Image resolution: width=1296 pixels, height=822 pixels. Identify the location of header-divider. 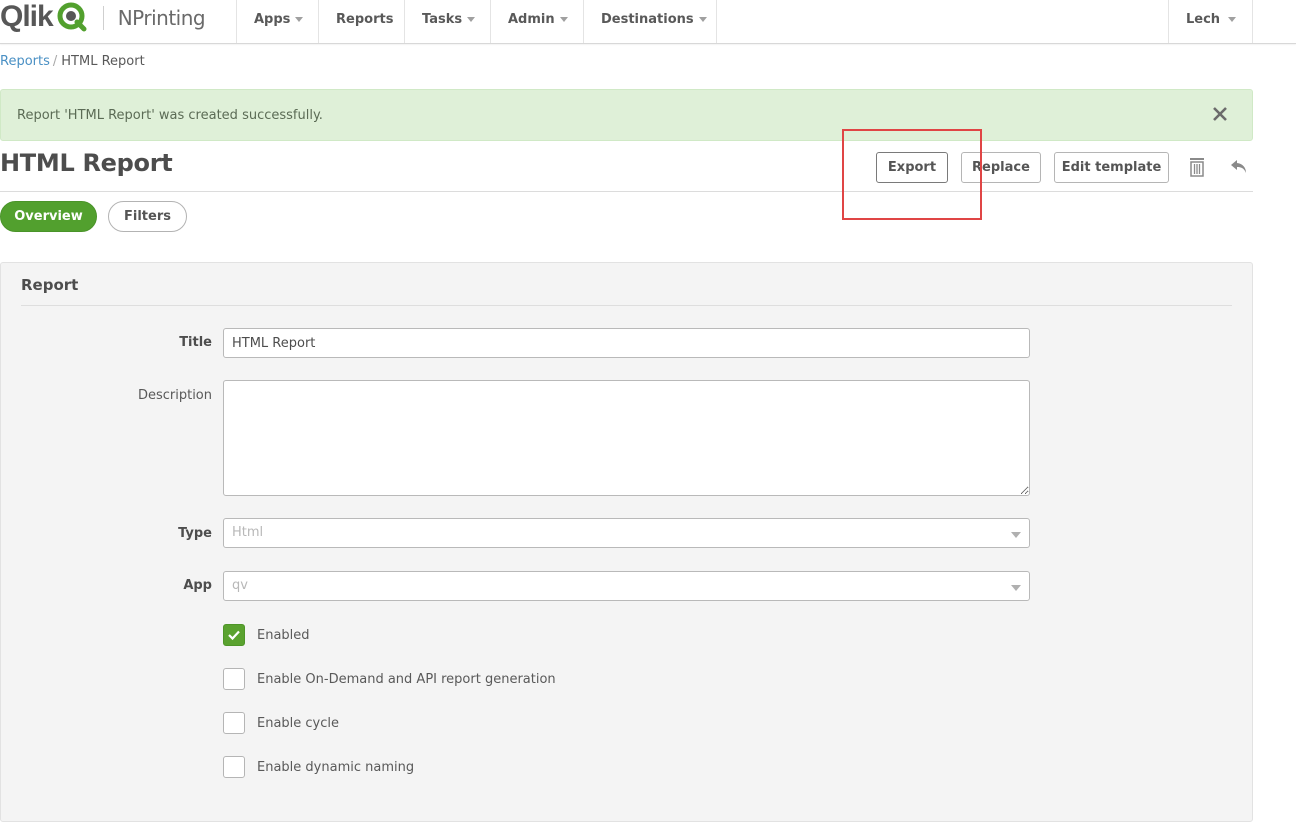
(626, 191).